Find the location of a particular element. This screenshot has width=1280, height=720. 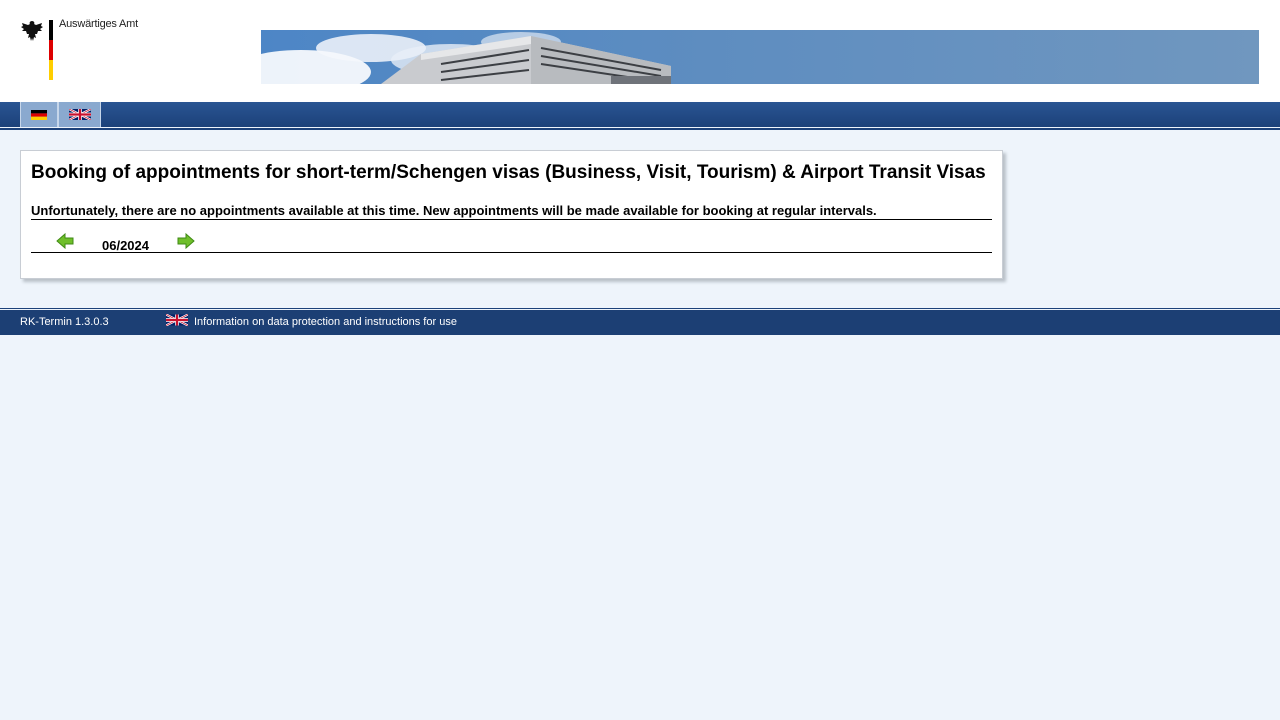

logo-flag-stripe is located at coordinates (51, 50).